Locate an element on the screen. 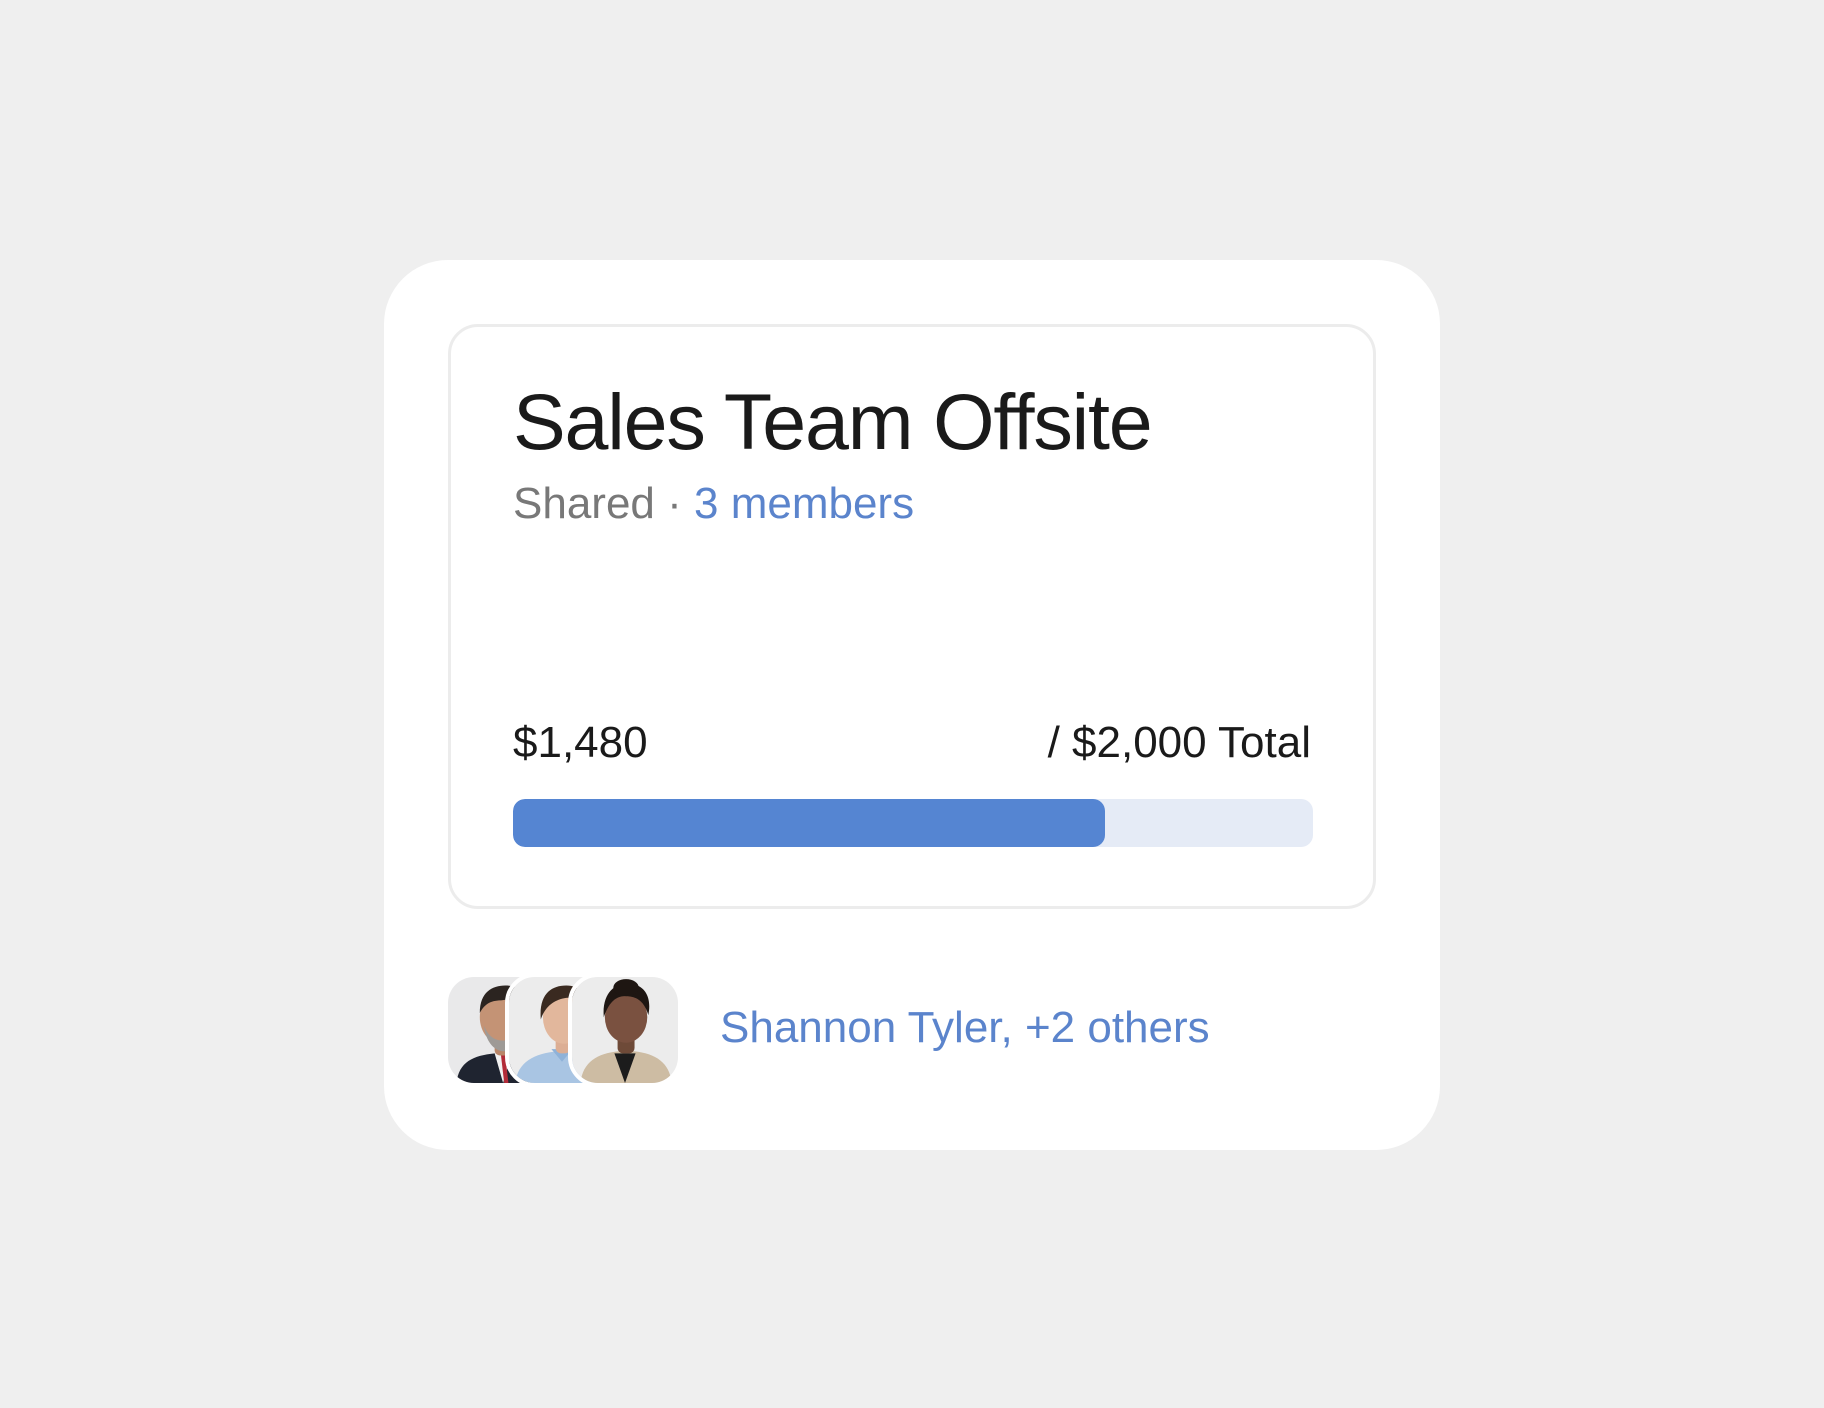 The image size is (1824, 1408). members-summary-link: Shannon Tyler, +2 others is located at coordinates (965, 1028).